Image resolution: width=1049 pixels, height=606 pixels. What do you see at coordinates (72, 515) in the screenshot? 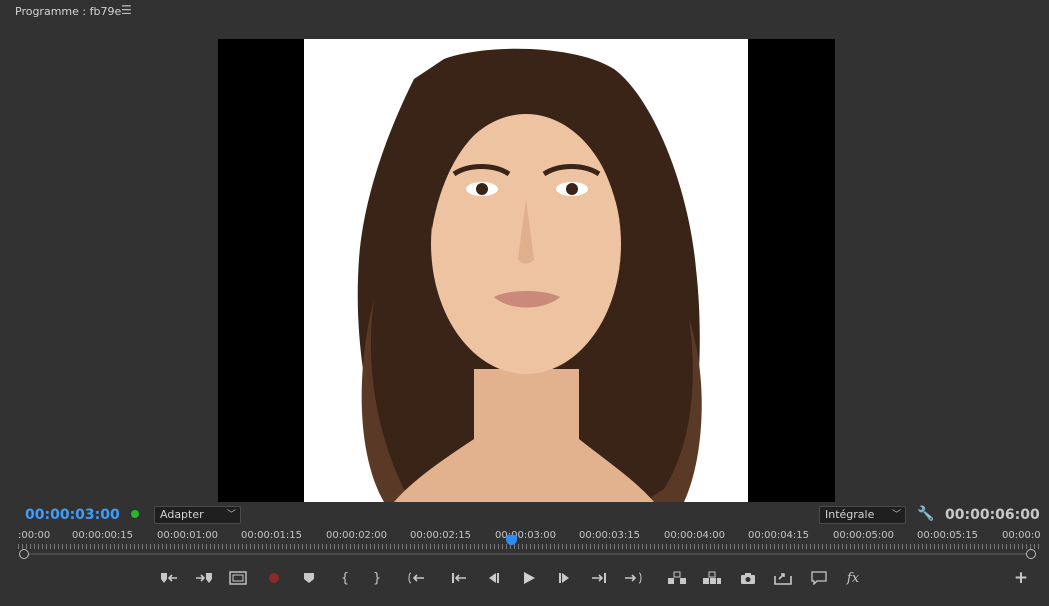
I see `current-timecode: 00:00:03:00` at bounding box center [72, 515].